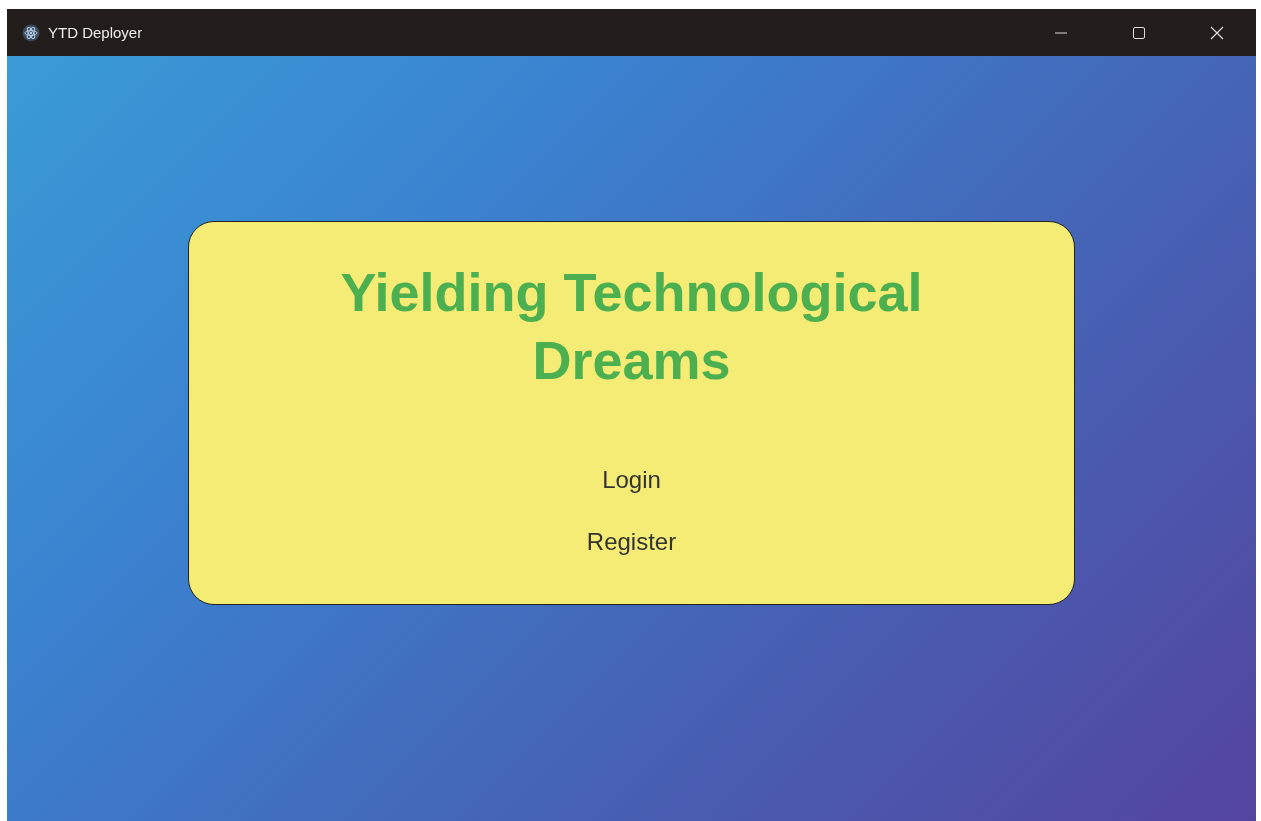 The width and height of the screenshot is (1261, 821). What do you see at coordinates (631, 542) in the screenshot?
I see `nav-link: Register` at bounding box center [631, 542].